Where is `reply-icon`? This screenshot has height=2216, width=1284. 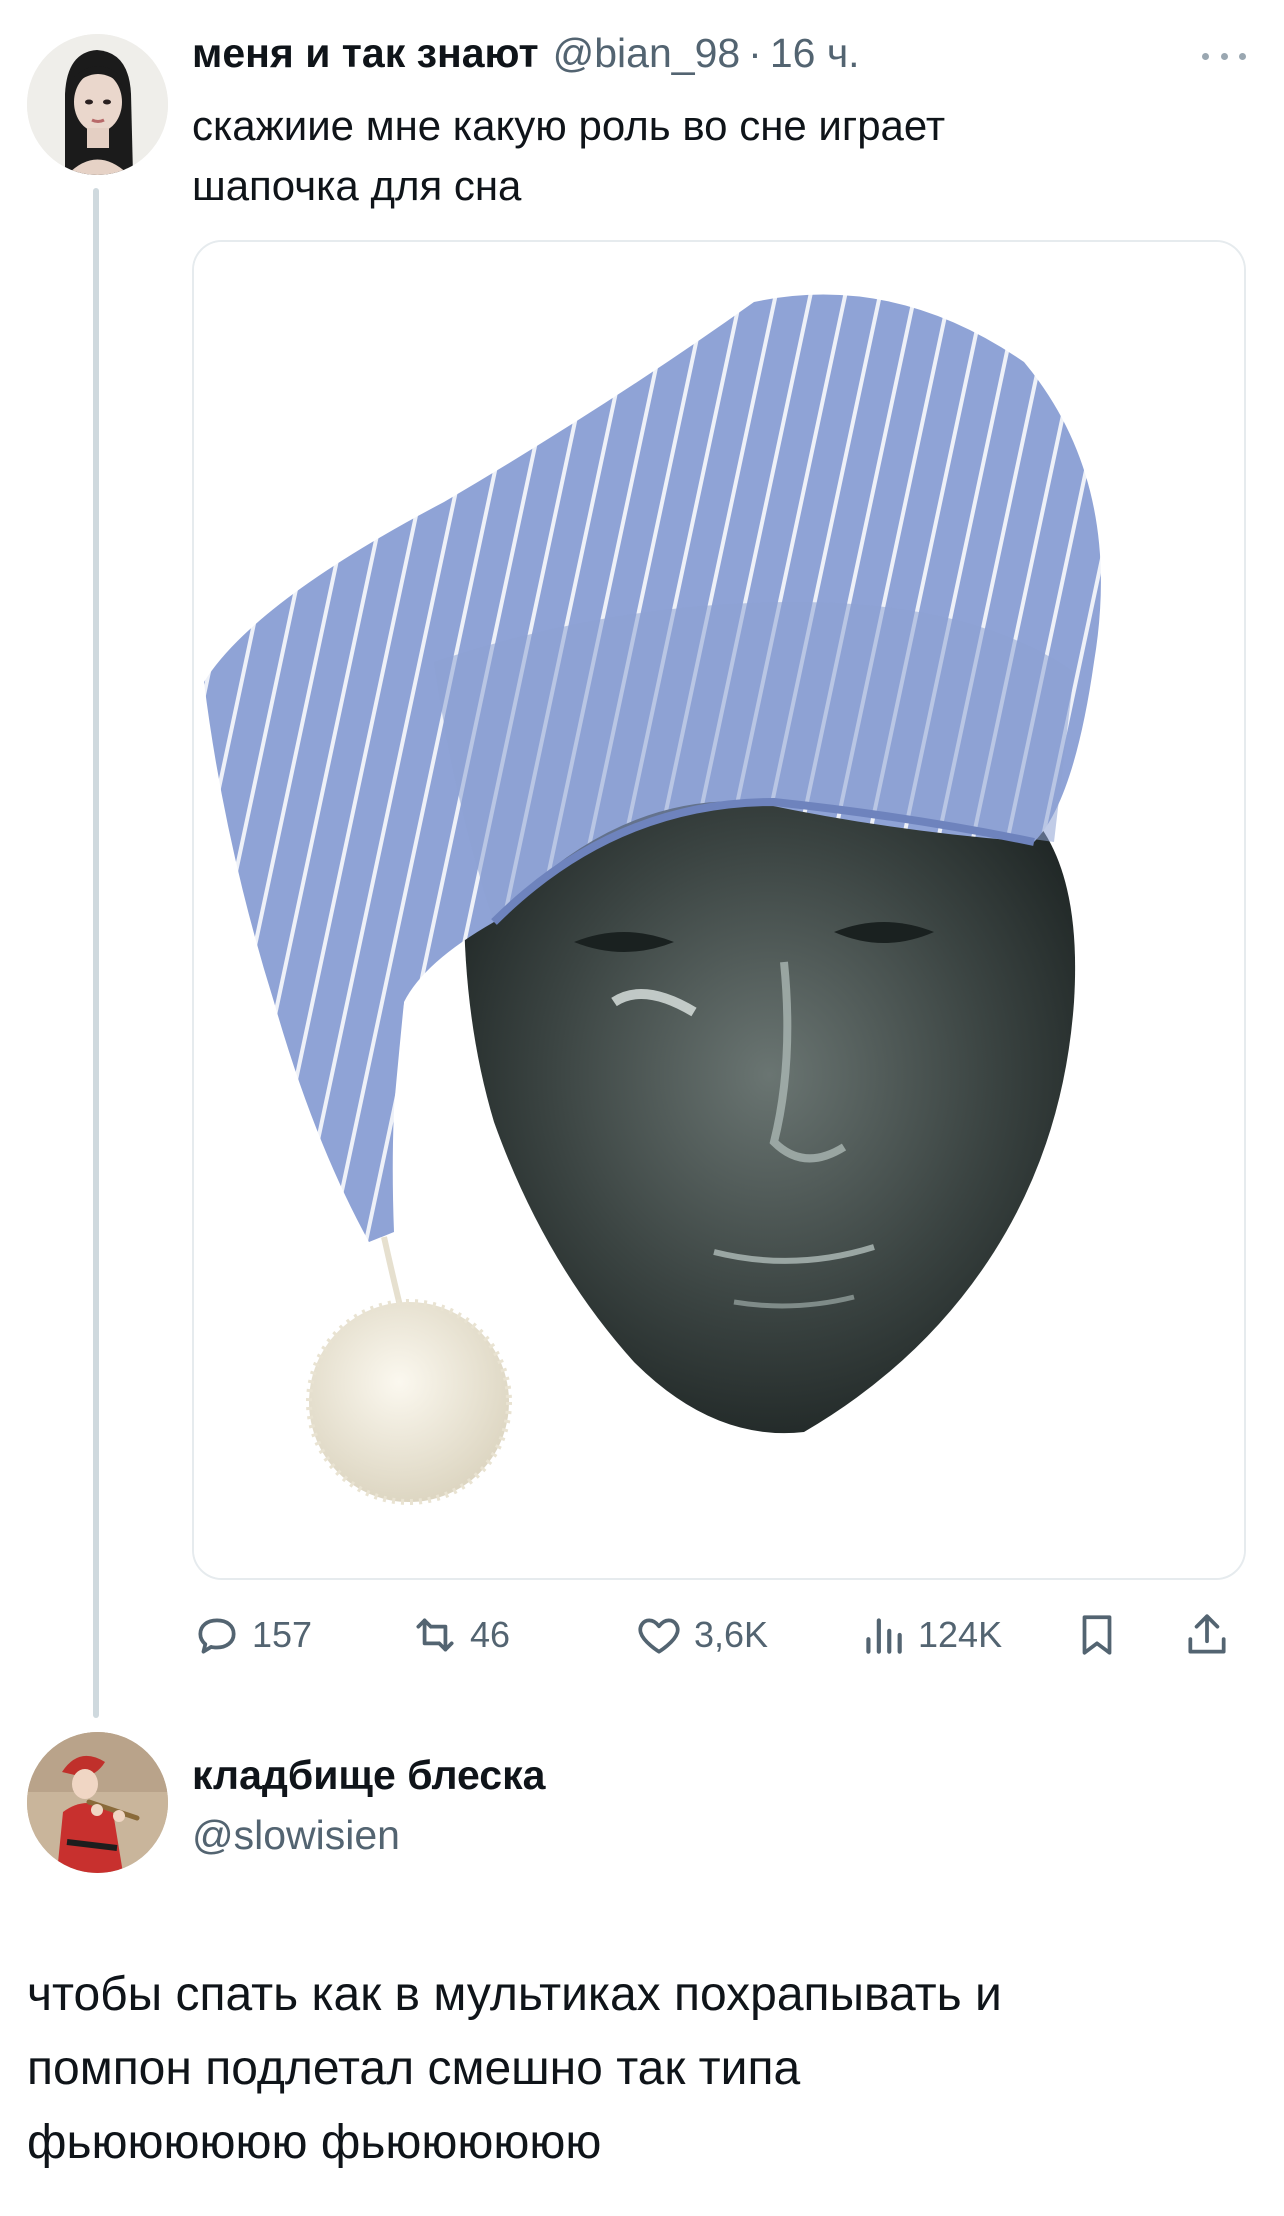 reply-icon is located at coordinates (217, 1636).